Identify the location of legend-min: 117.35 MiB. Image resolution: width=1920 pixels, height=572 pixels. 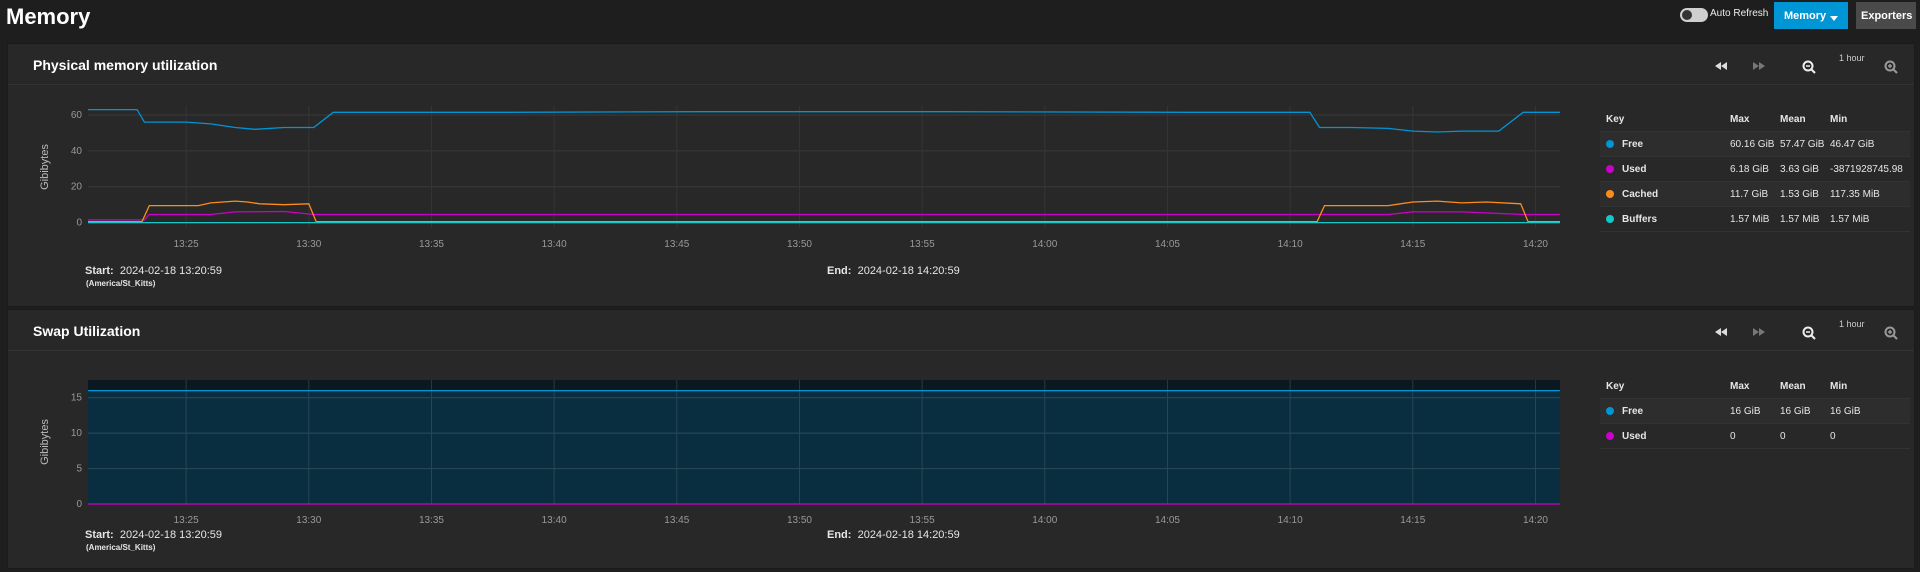
(1855, 194).